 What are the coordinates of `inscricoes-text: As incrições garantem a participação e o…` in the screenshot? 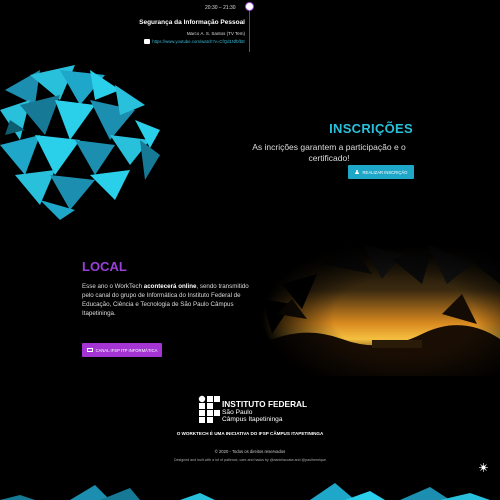 It's located at (329, 152).